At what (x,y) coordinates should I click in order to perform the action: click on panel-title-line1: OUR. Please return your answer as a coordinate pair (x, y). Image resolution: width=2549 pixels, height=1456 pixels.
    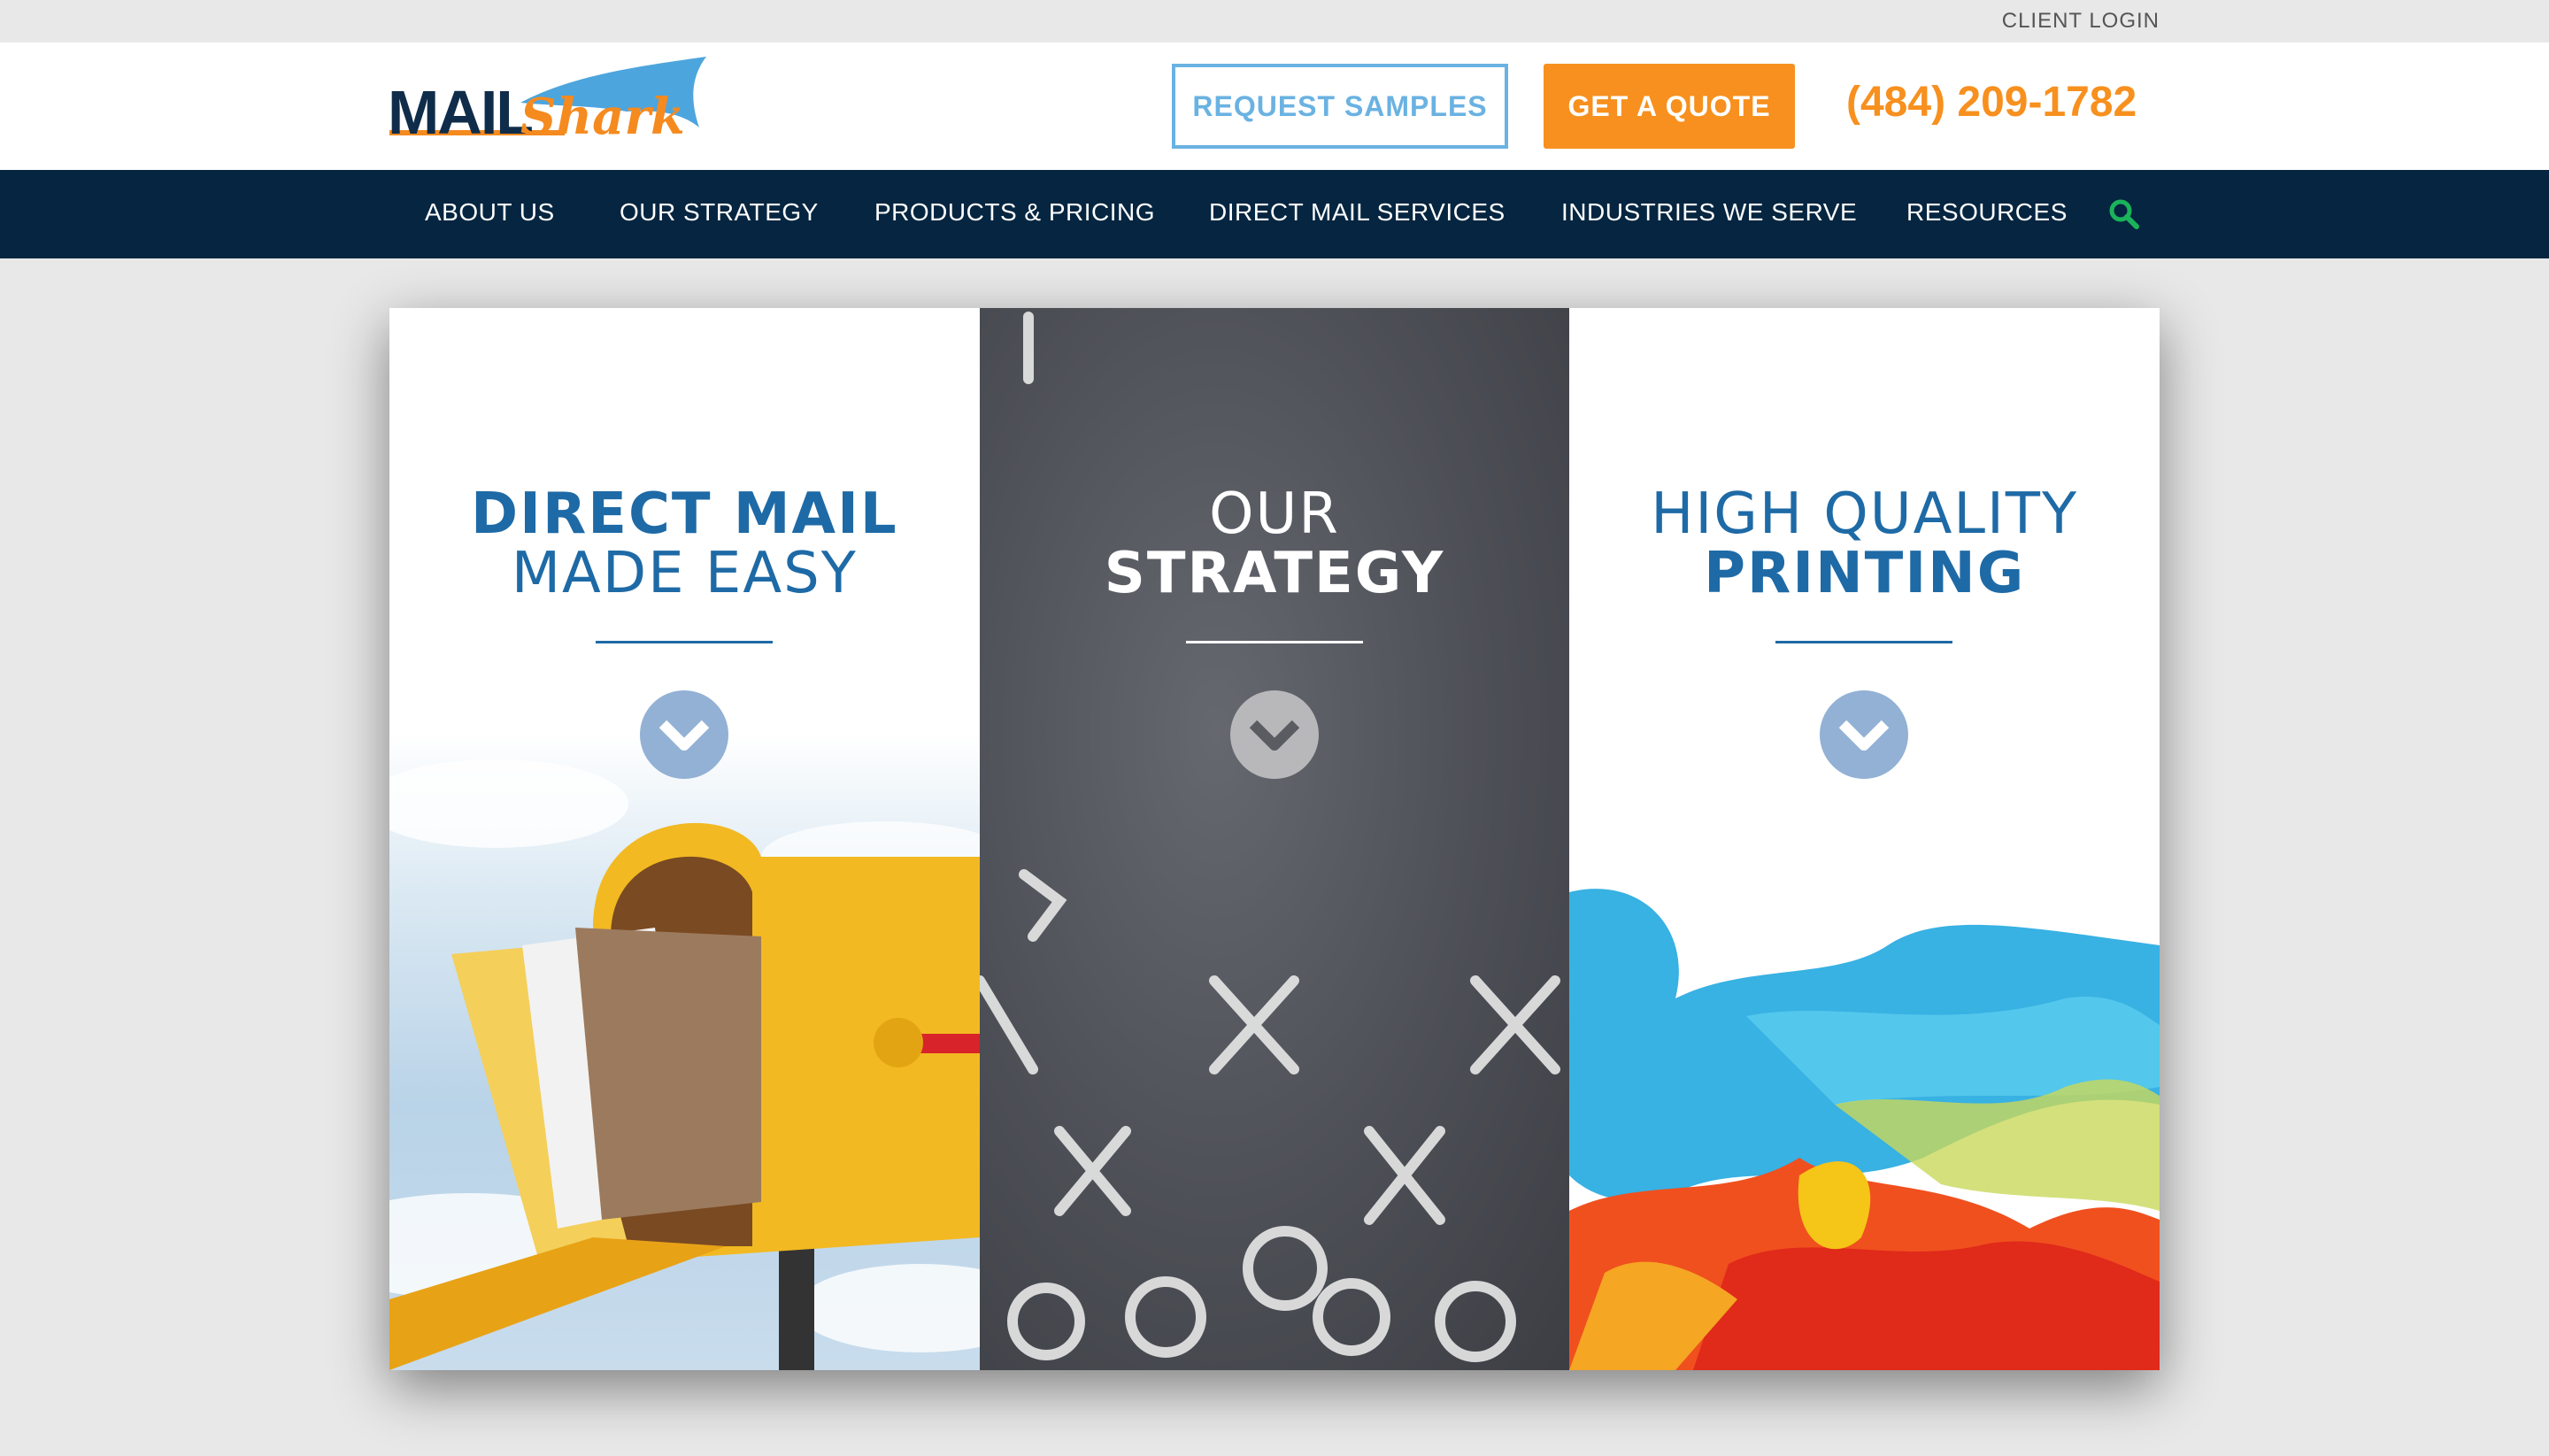
    Looking at the image, I should click on (1275, 514).